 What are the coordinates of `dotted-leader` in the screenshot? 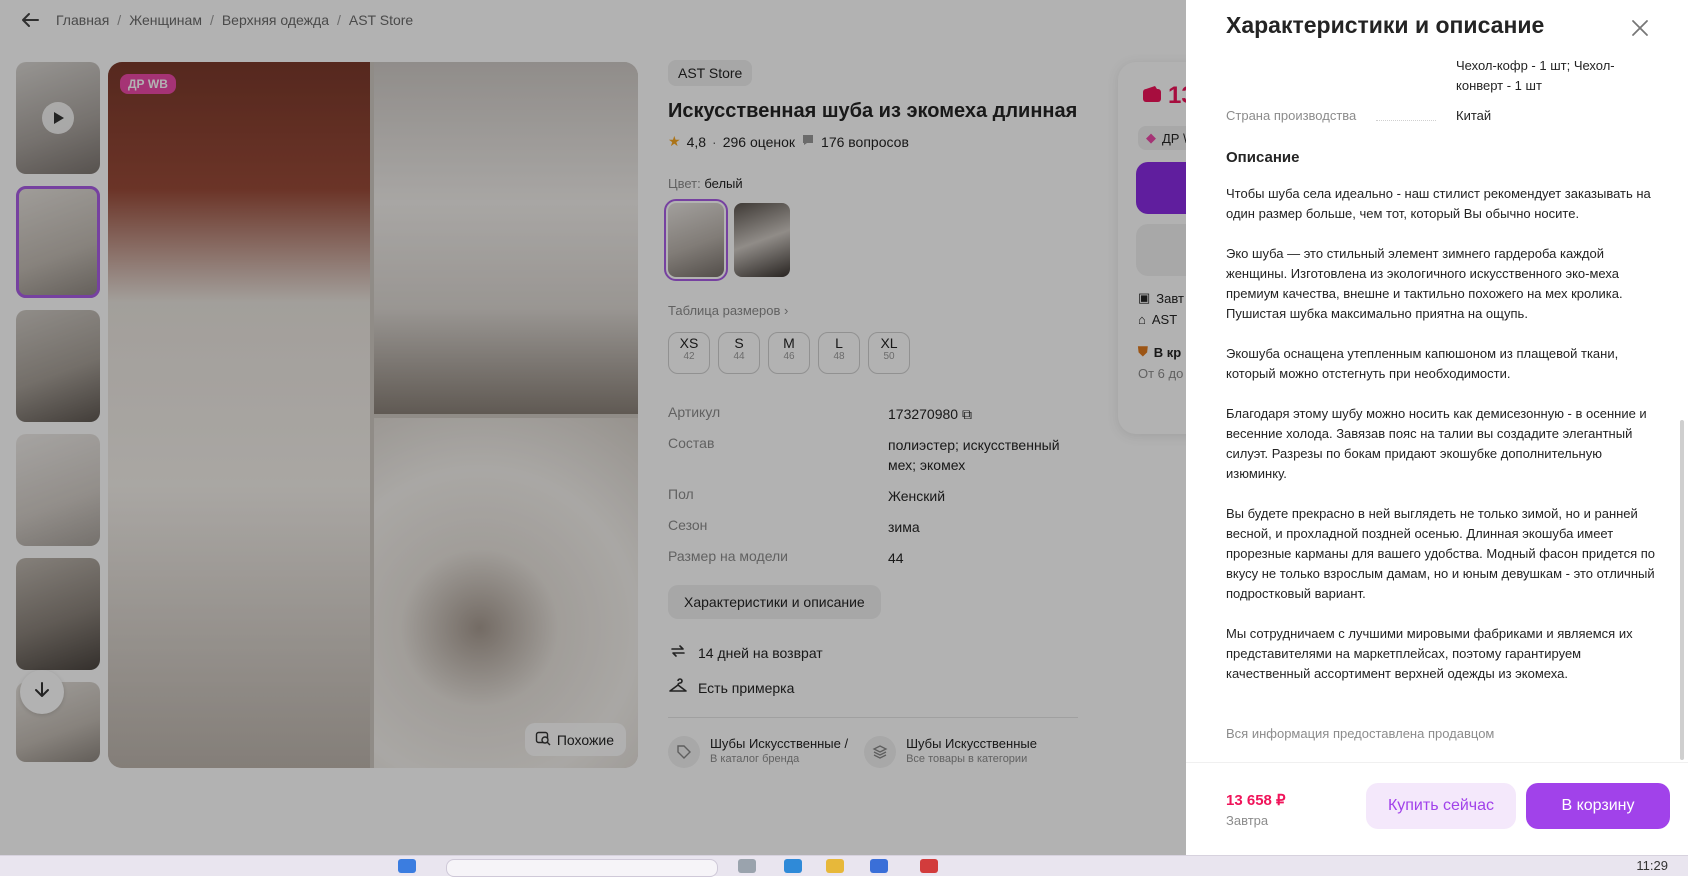 It's located at (1406, 113).